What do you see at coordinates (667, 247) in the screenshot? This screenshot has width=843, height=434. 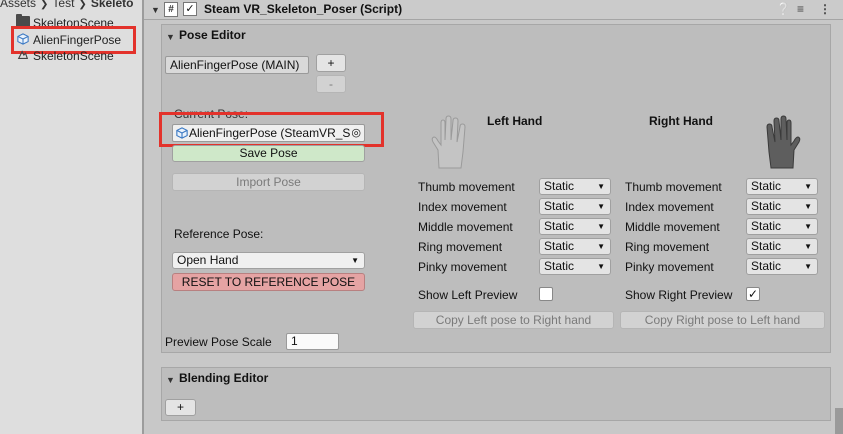 I see `right-ring-movement-label: Ring movement` at bounding box center [667, 247].